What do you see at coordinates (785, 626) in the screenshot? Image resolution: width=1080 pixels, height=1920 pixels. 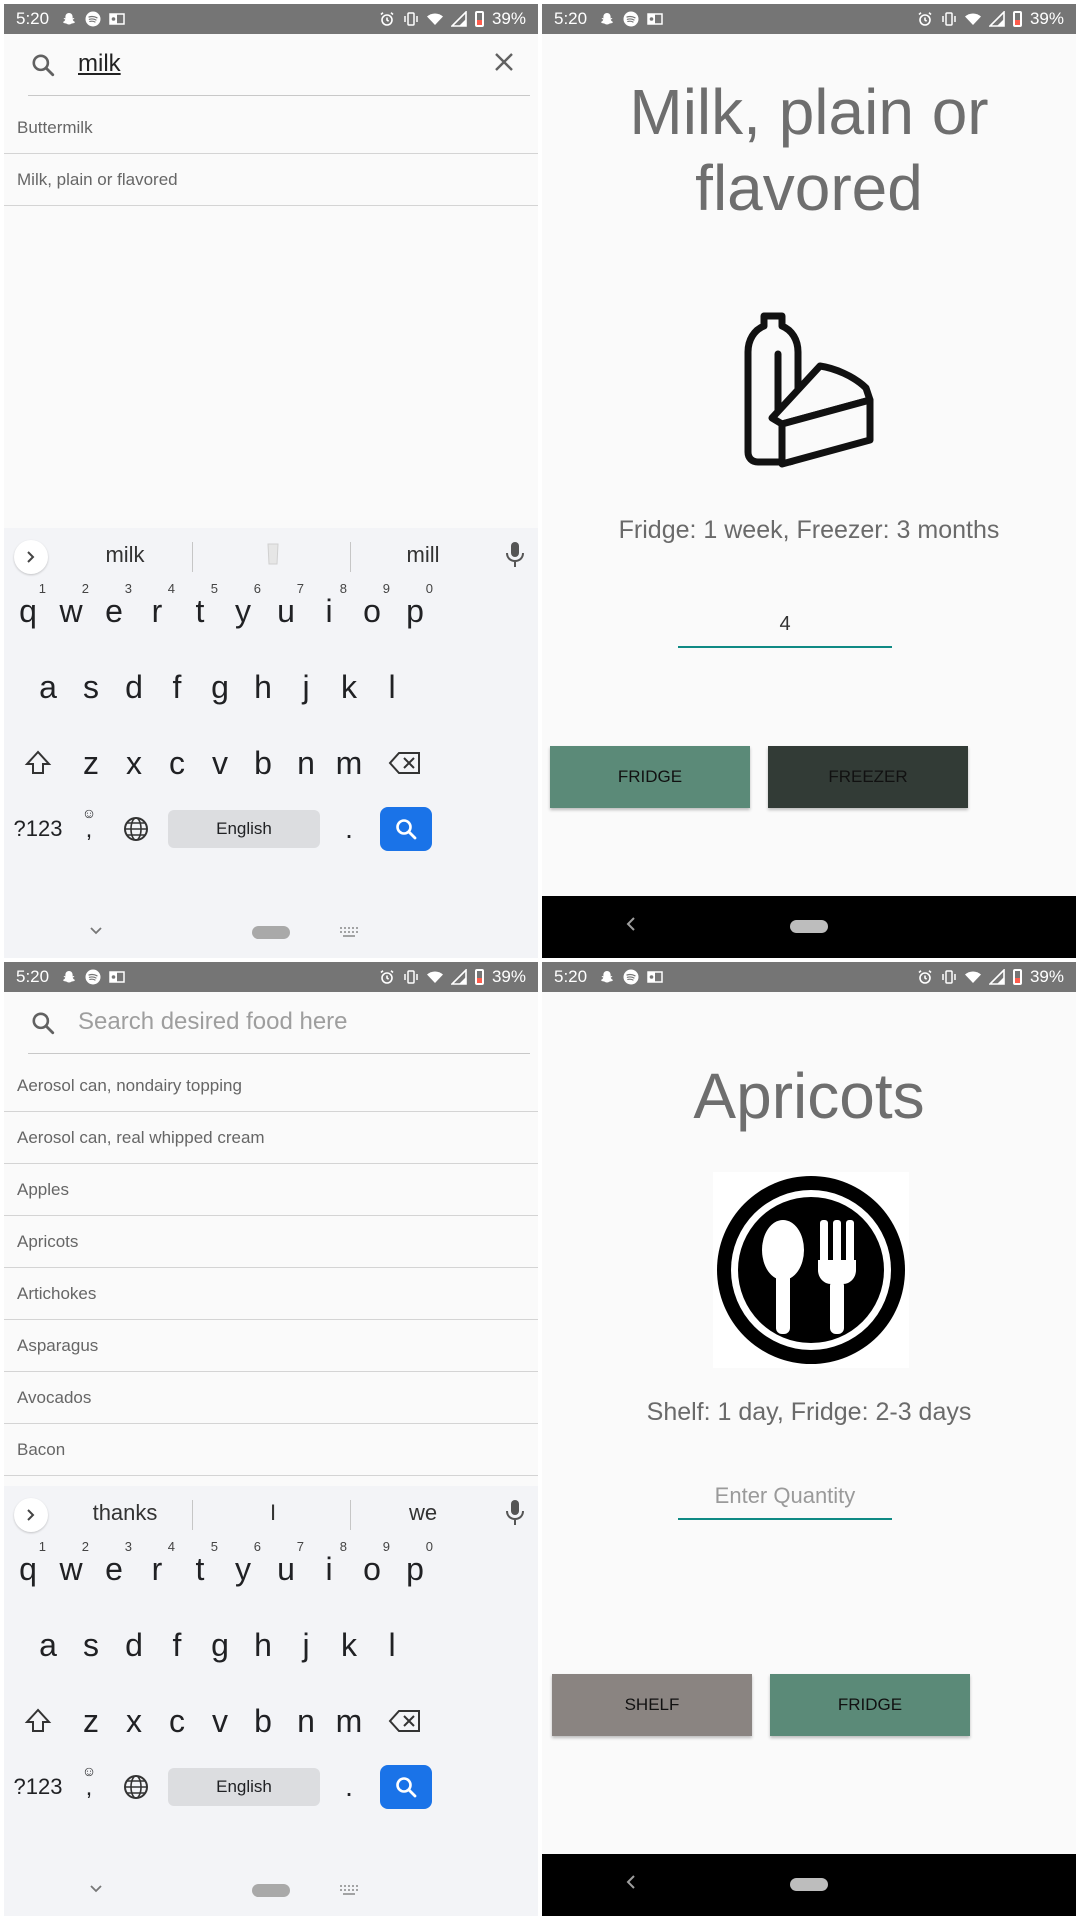 I see `quantity-field: 4` at bounding box center [785, 626].